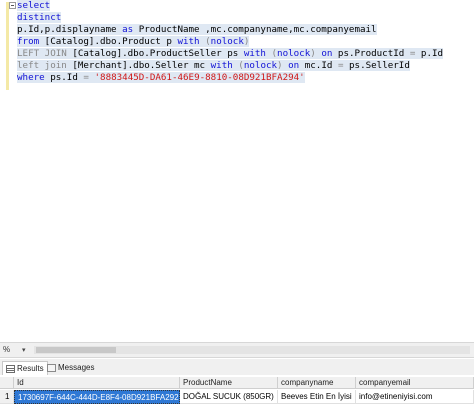 Image resolution: width=474 pixels, height=413 pixels. I want to click on code-token: ps.SellerId, so click(376, 65).